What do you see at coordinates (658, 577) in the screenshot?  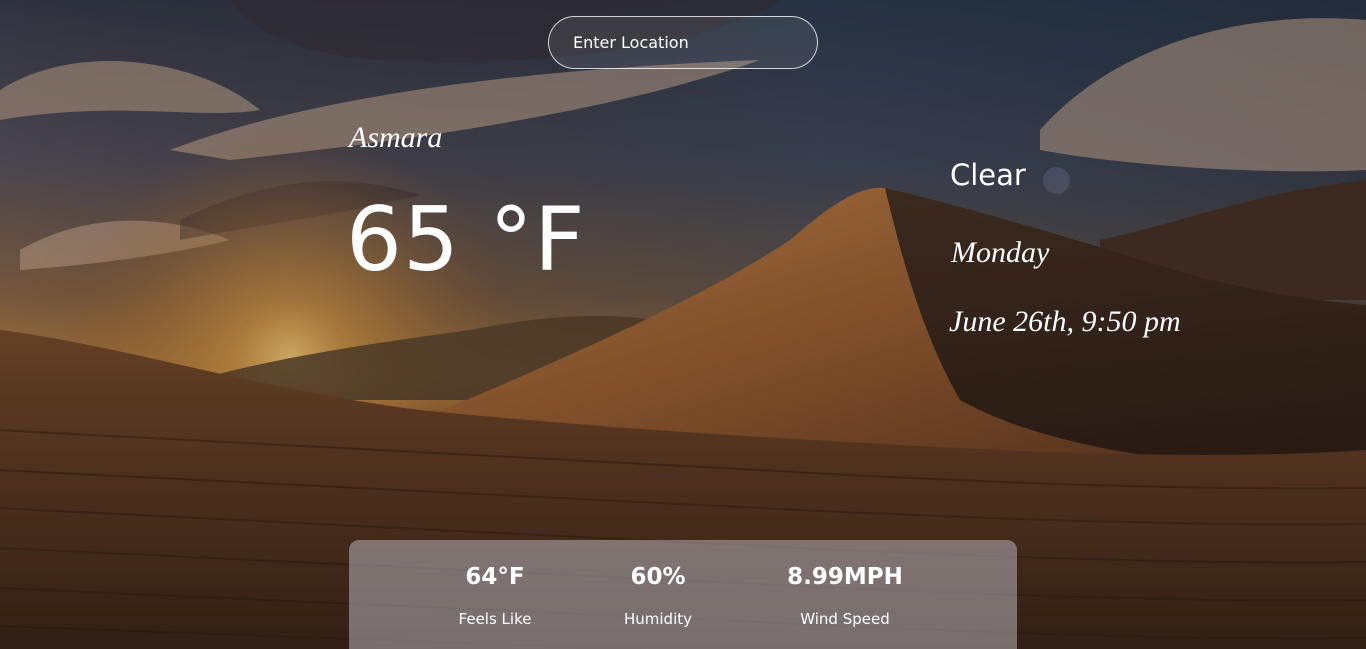 I see `humidity-value: 60%` at bounding box center [658, 577].